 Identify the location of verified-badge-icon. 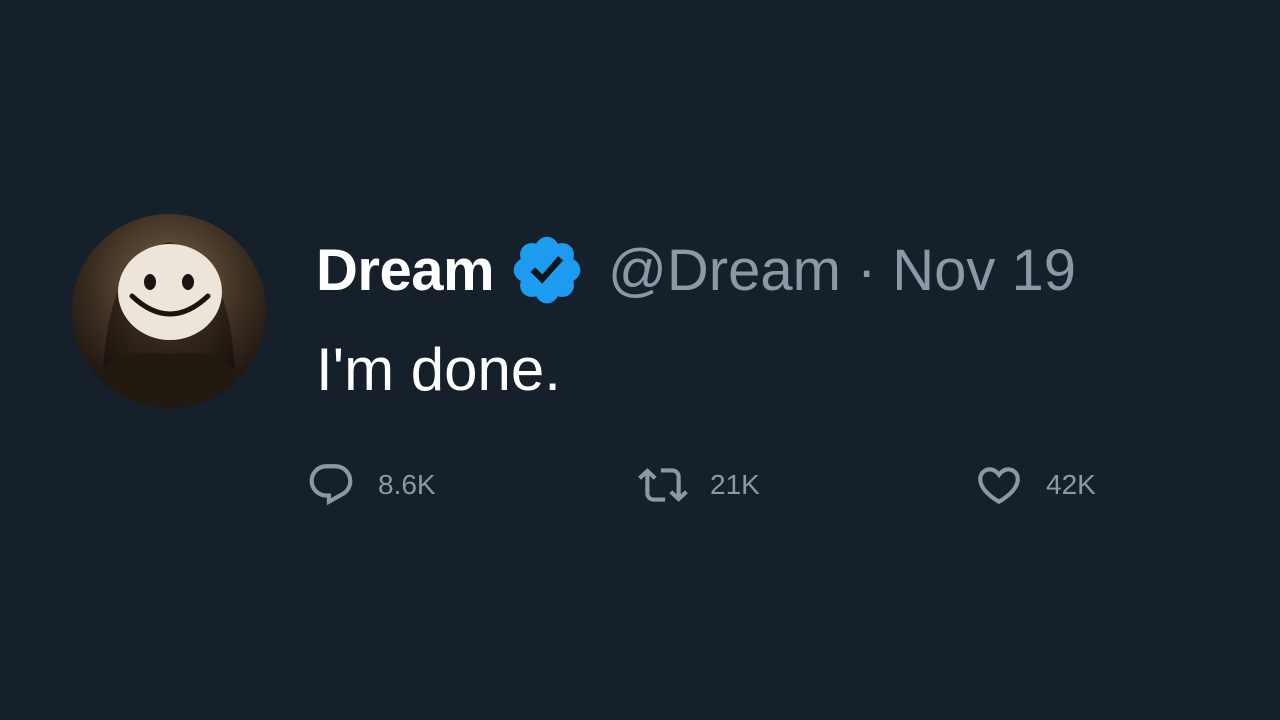
(547, 270).